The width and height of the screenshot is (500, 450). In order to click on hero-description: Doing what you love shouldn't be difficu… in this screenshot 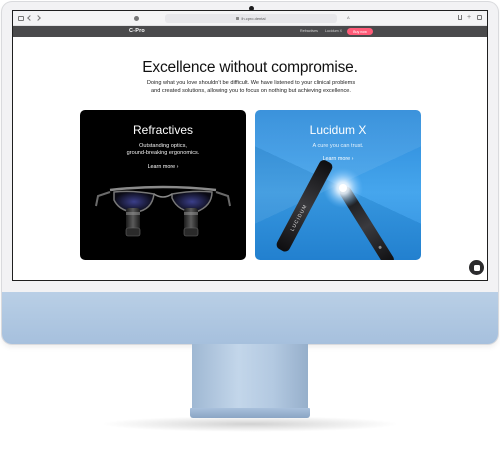, I will do `click(251, 87)`.